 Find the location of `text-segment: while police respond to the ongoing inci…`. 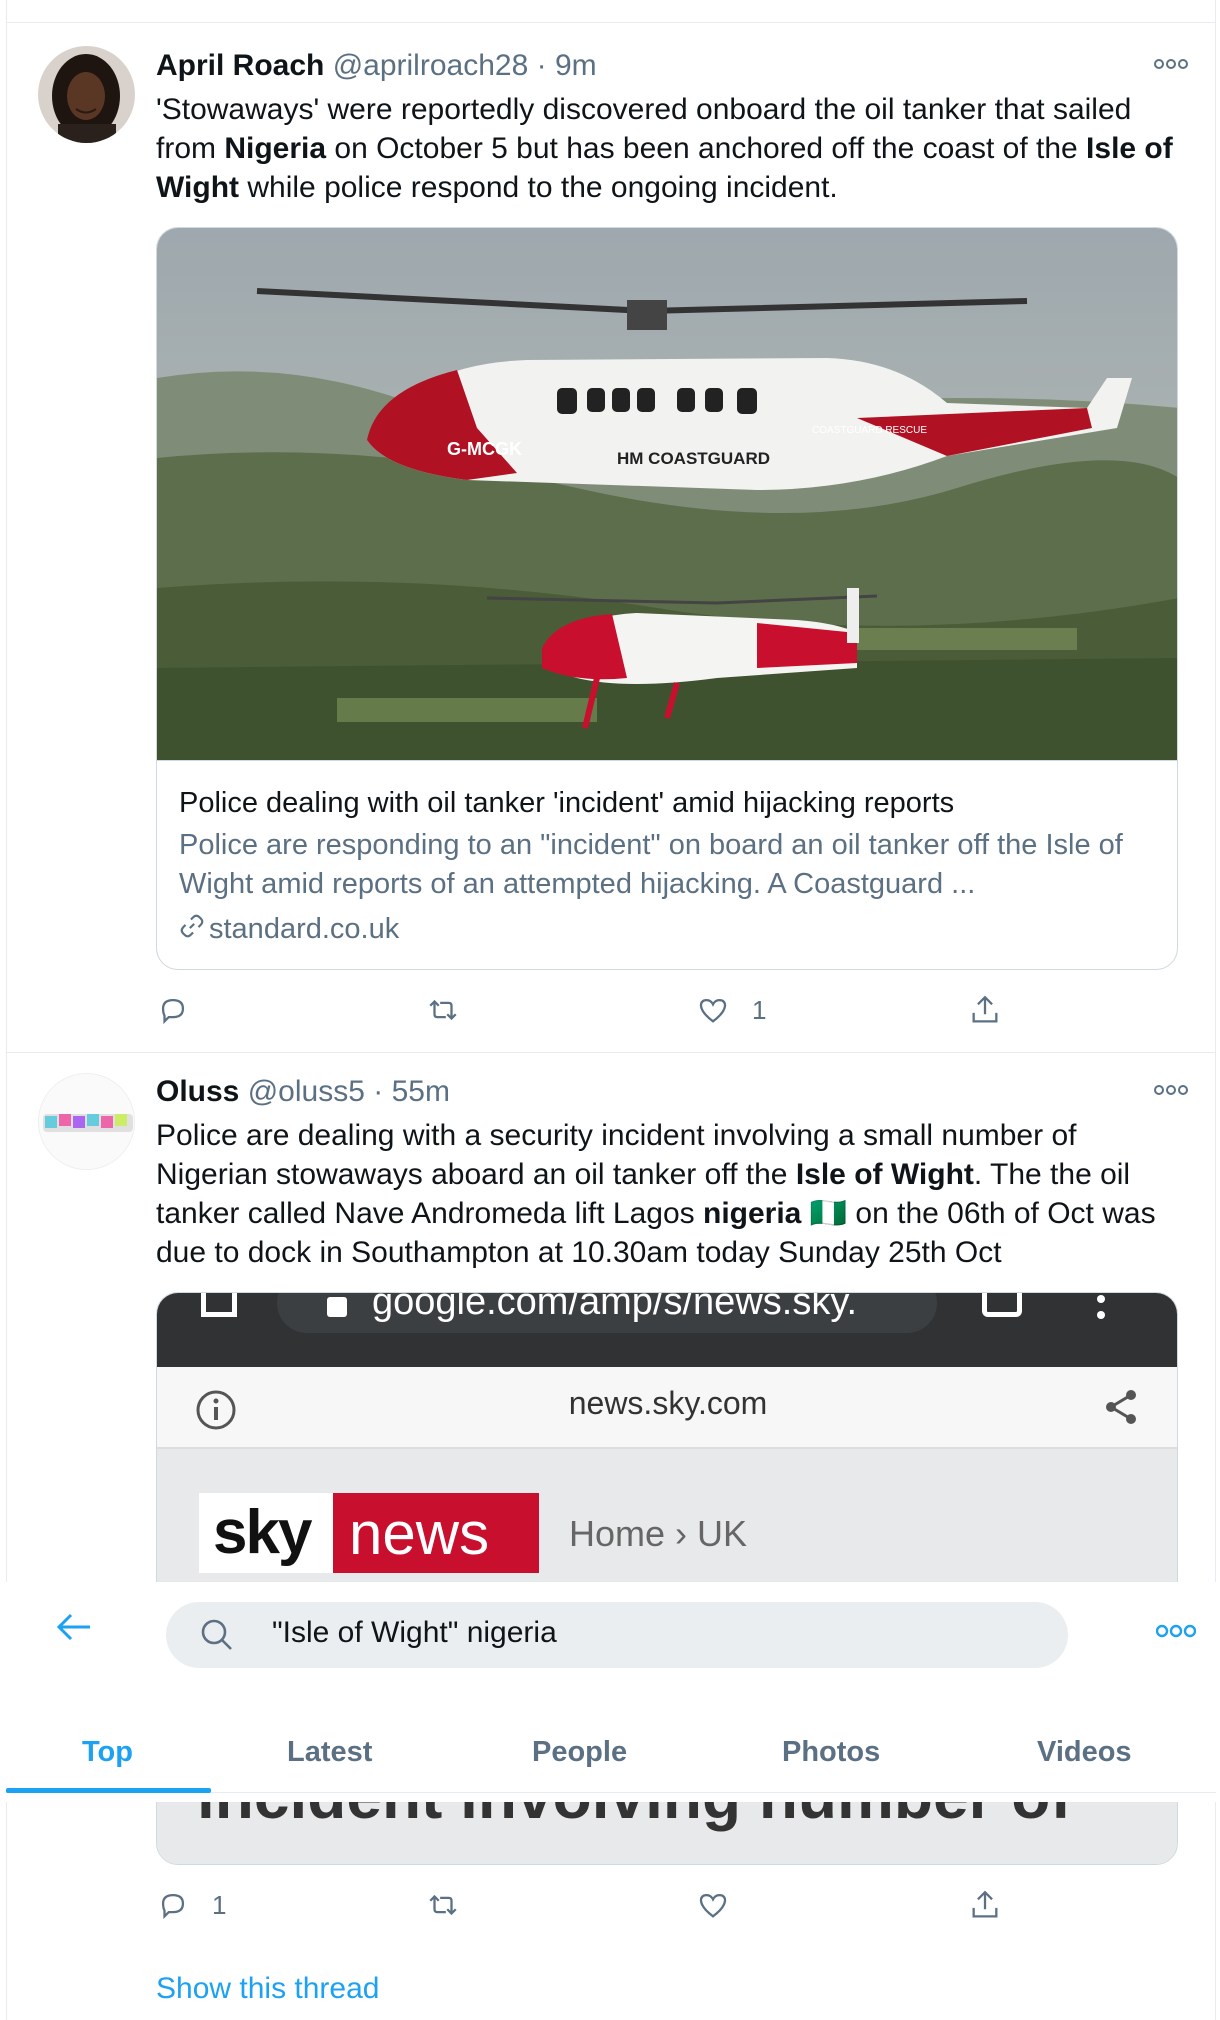

text-segment: while police respond to the ongoing inci… is located at coordinates (538, 187).